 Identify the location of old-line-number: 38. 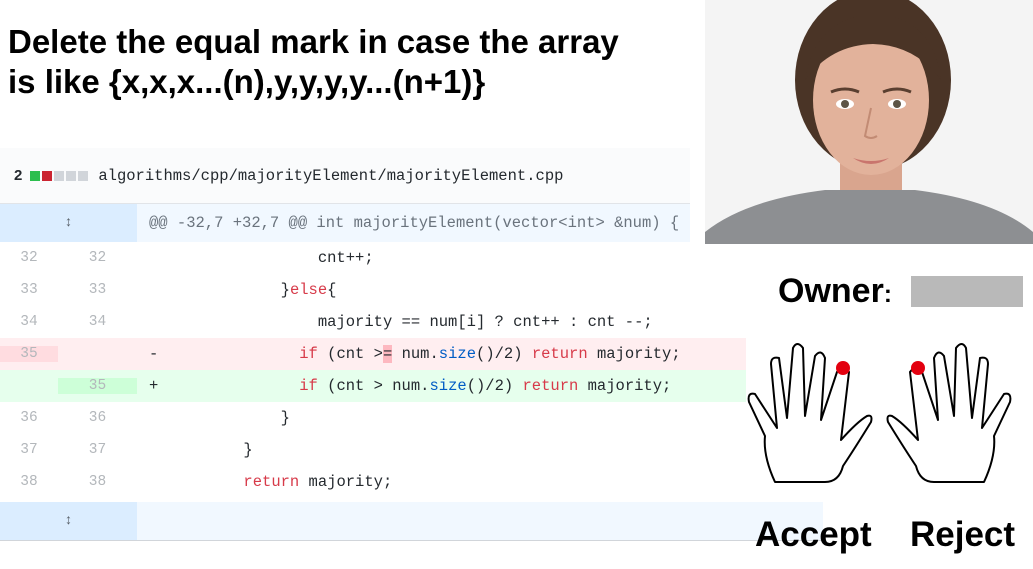
(29, 482).